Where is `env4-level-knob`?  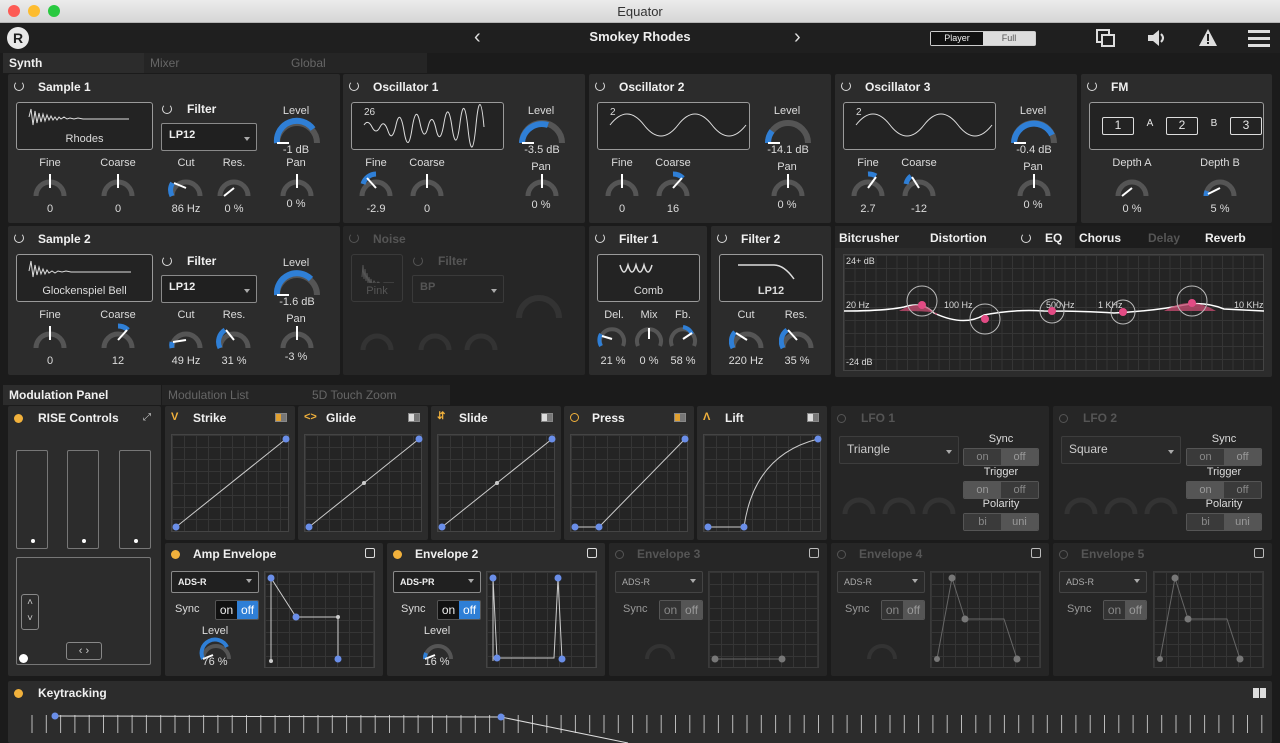 env4-level-knob is located at coordinates (882, 649).